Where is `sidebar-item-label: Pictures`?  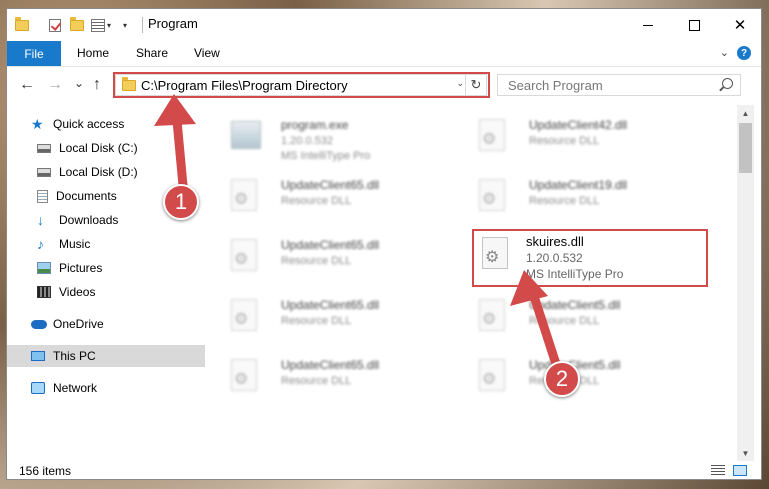 sidebar-item-label: Pictures is located at coordinates (81, 268).